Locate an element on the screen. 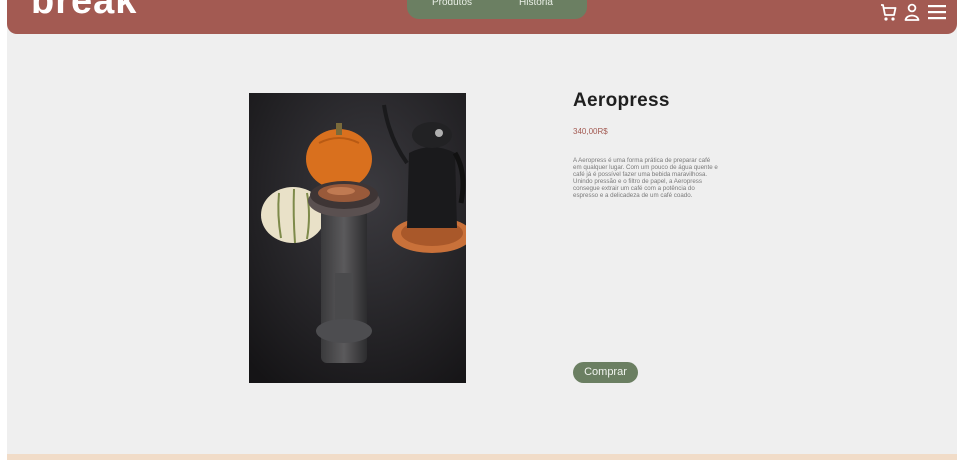 The image size is (957, 460). footer-band is located at coordinates (482, 457).